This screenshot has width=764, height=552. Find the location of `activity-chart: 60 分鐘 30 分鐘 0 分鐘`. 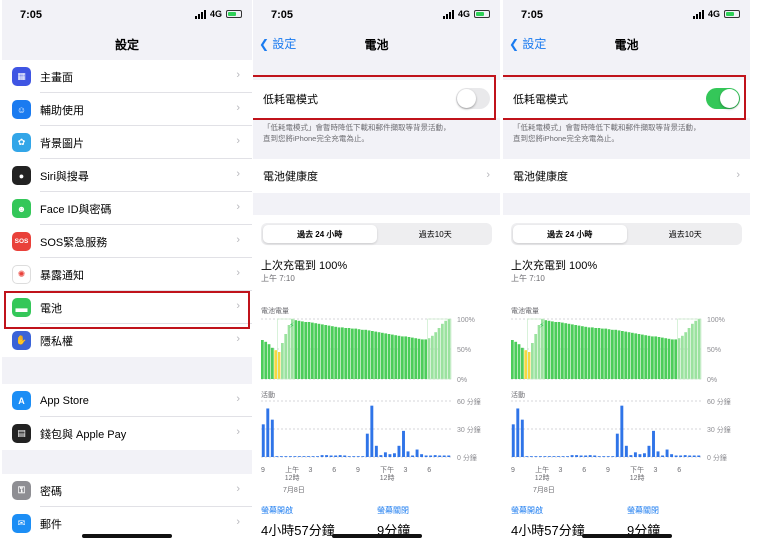

activity-chart: 60 分鐘 30 分鐘 0 分鐘 is located at coordinates (371, 429).